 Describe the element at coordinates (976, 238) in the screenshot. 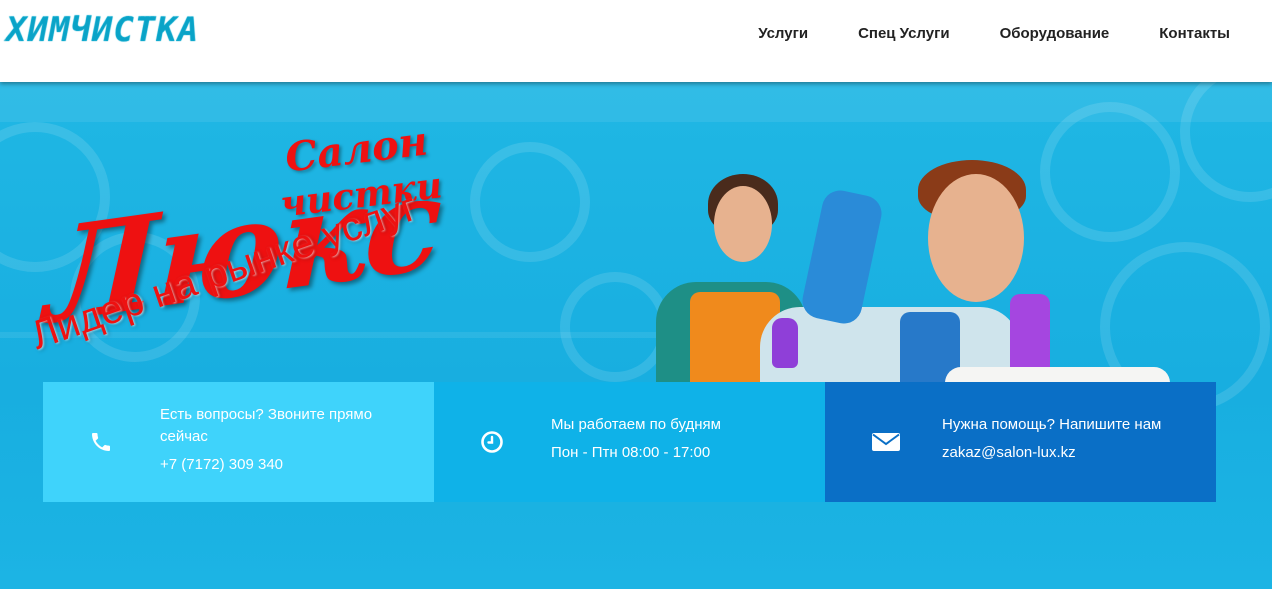

I see `man-face` at that location.